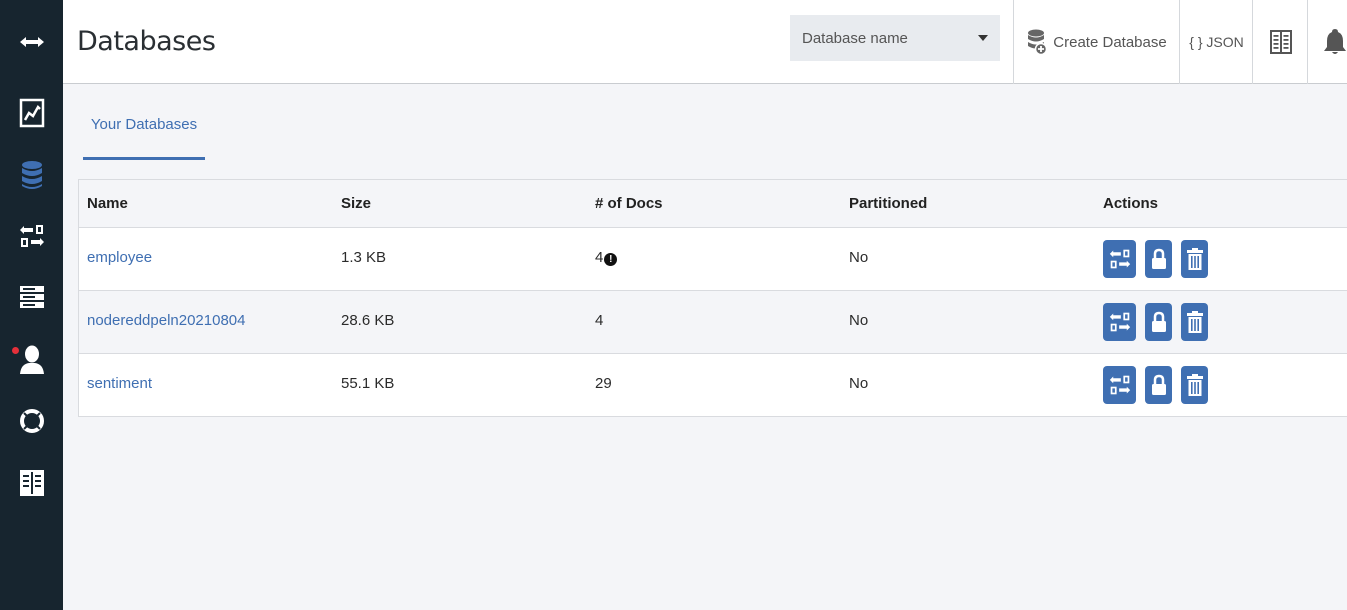  I want to click on json-toggle-button: { } JSON, so click(1216, 42).